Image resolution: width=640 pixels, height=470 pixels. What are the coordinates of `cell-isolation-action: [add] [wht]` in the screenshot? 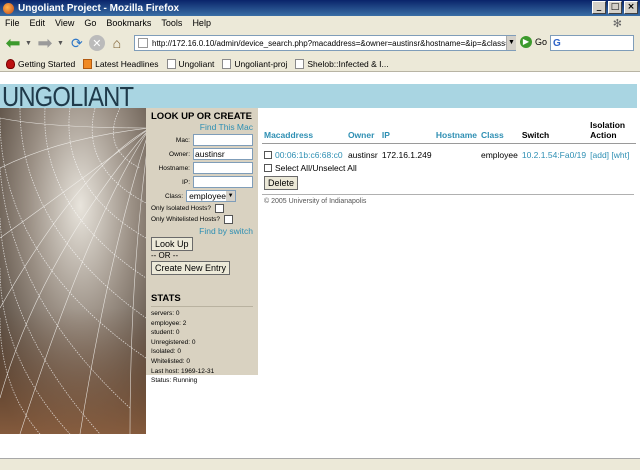 It's located at (612, 153).